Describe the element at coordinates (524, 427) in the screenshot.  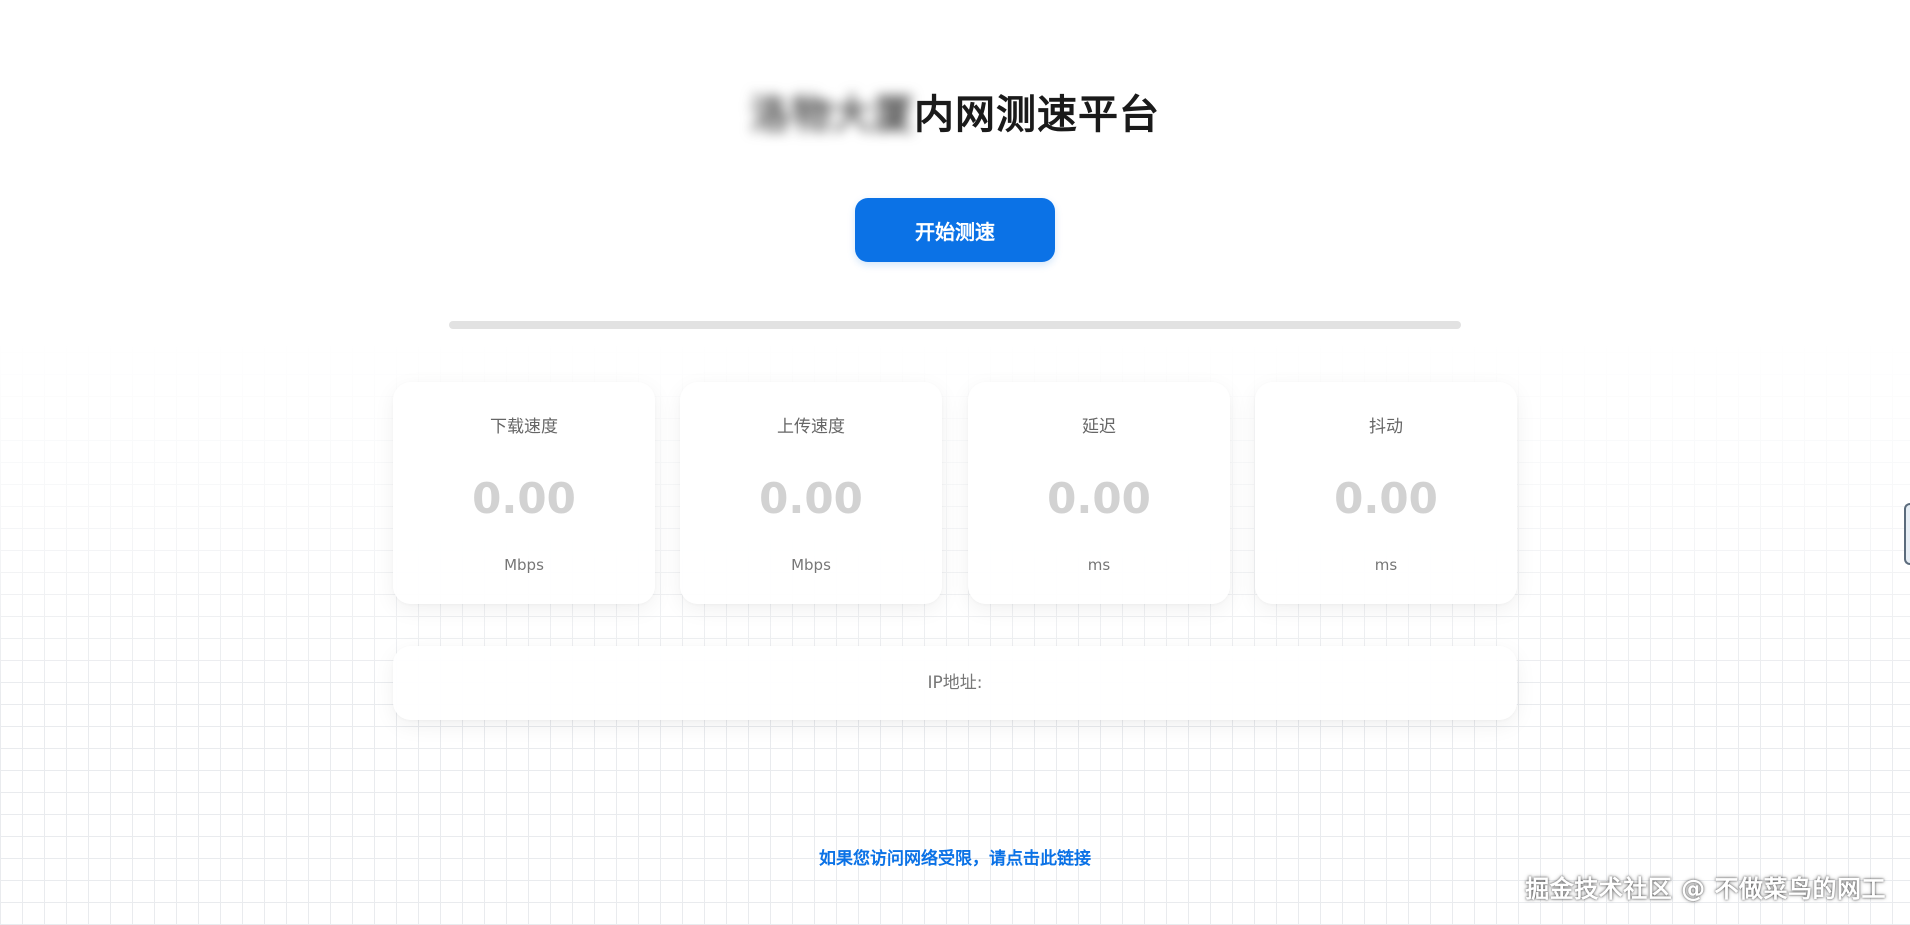
I see `download-speed-label: 下载速度` at that location.